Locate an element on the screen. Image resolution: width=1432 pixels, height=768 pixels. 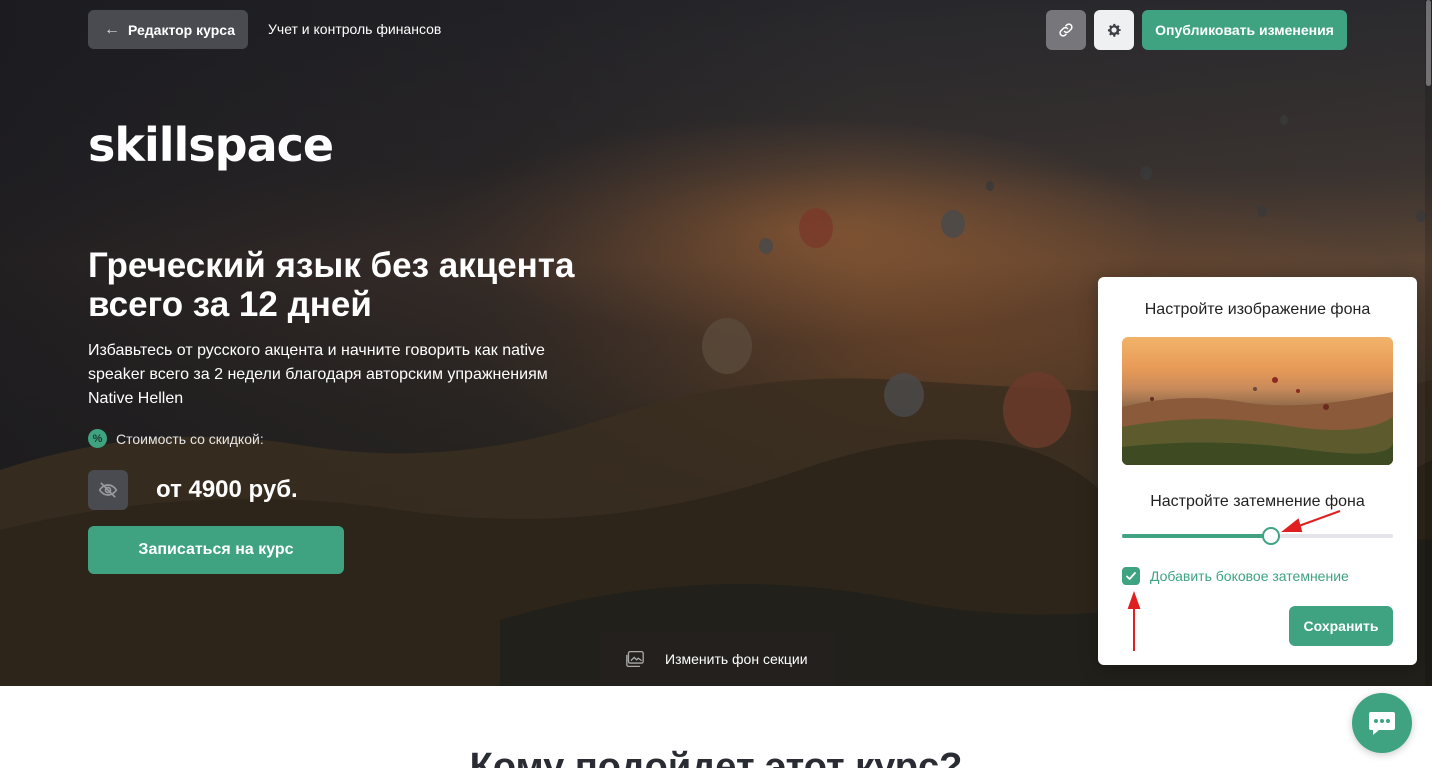
change-background-label: Изменить фон секции is located at coordinates (736, 659).